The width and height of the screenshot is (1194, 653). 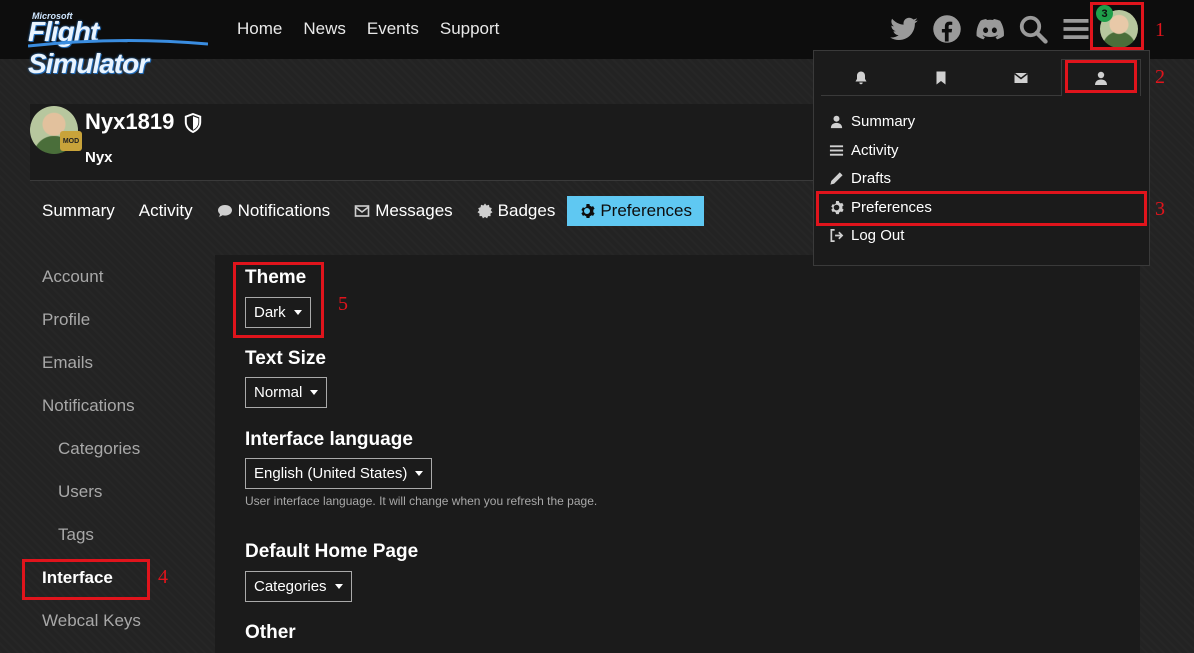 I want to click on tab-badges-label: Badges, so click(x=526, y=210).